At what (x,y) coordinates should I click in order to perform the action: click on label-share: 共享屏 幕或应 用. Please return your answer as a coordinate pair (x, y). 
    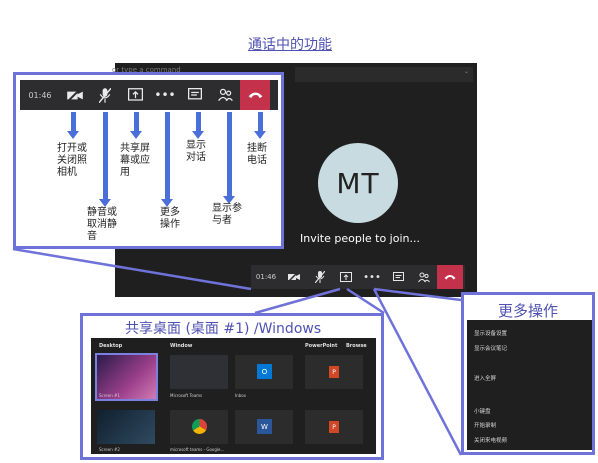
    Looking at the image, I should click on (135, 160).